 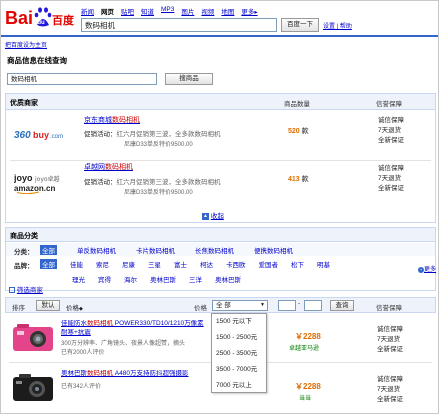 I want to click on product-title-1: 佳能防水数码相机 POWER330/TD10/1210万像素, so click(x=136, y=324).